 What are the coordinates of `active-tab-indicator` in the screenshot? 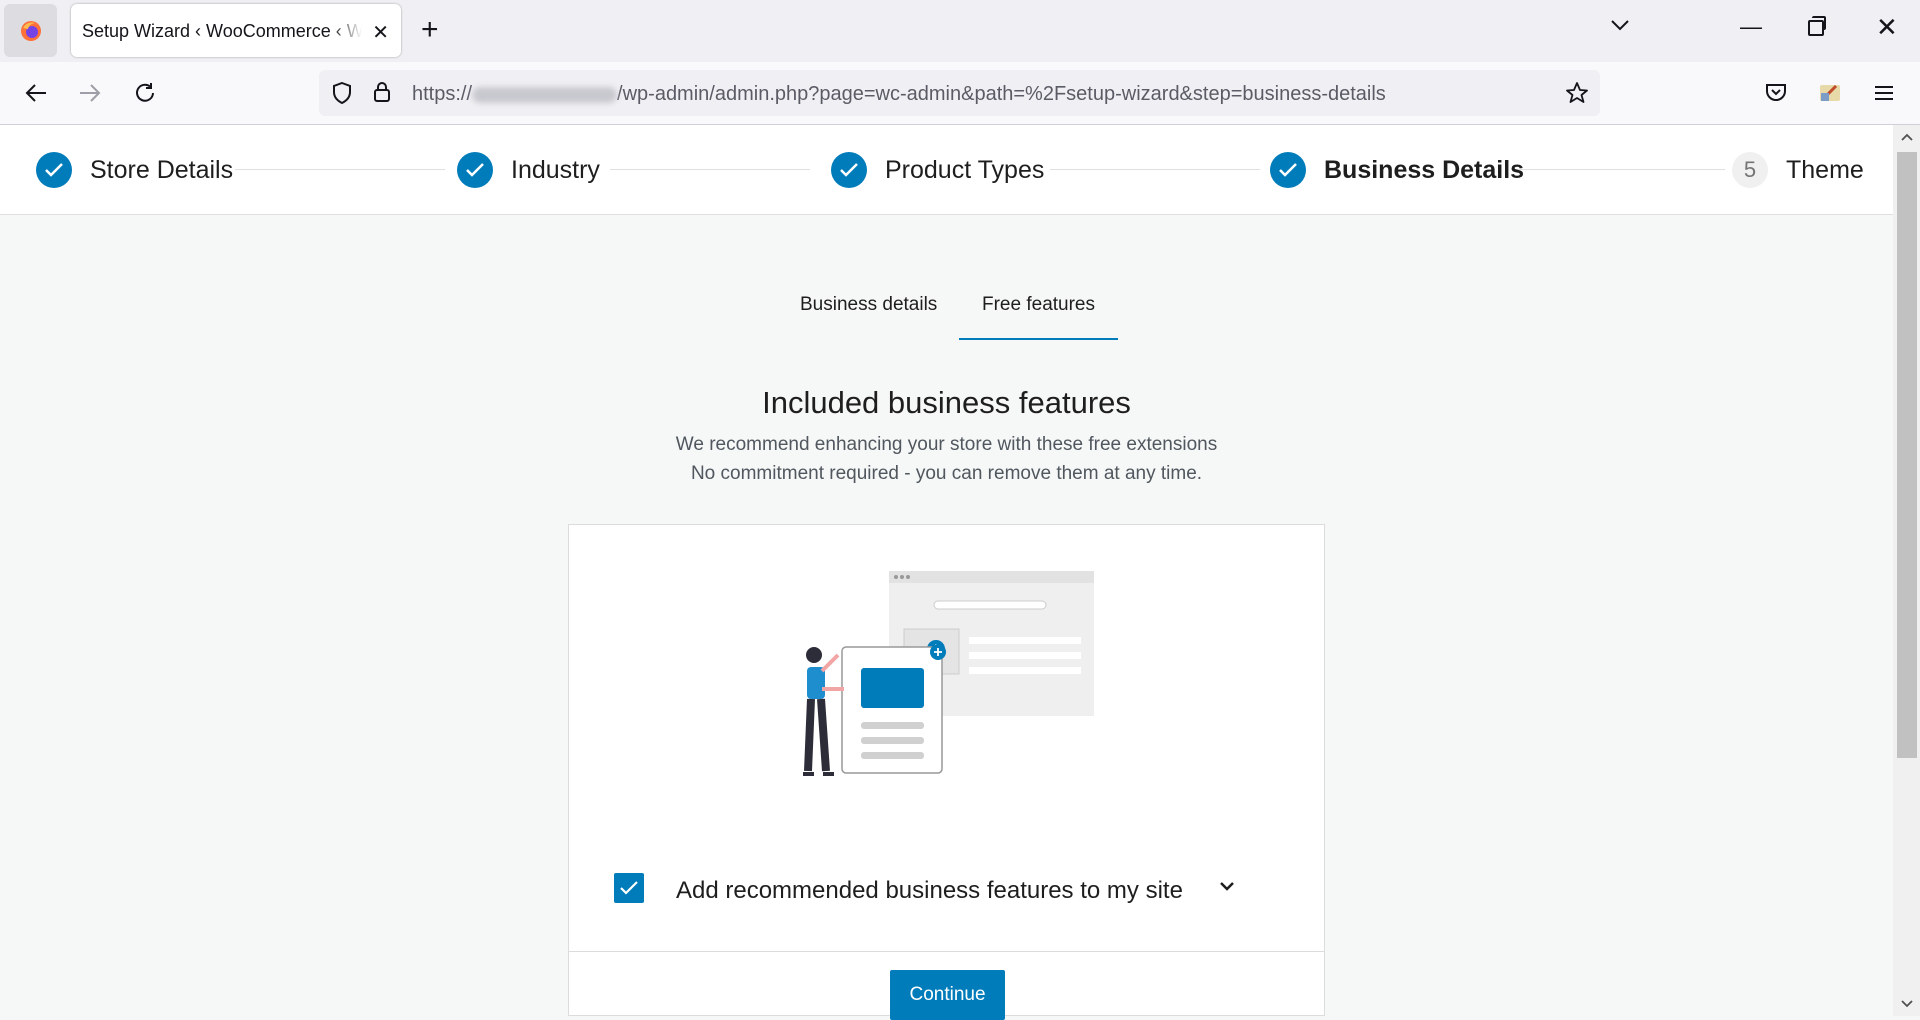 It's located at (1038, 339).